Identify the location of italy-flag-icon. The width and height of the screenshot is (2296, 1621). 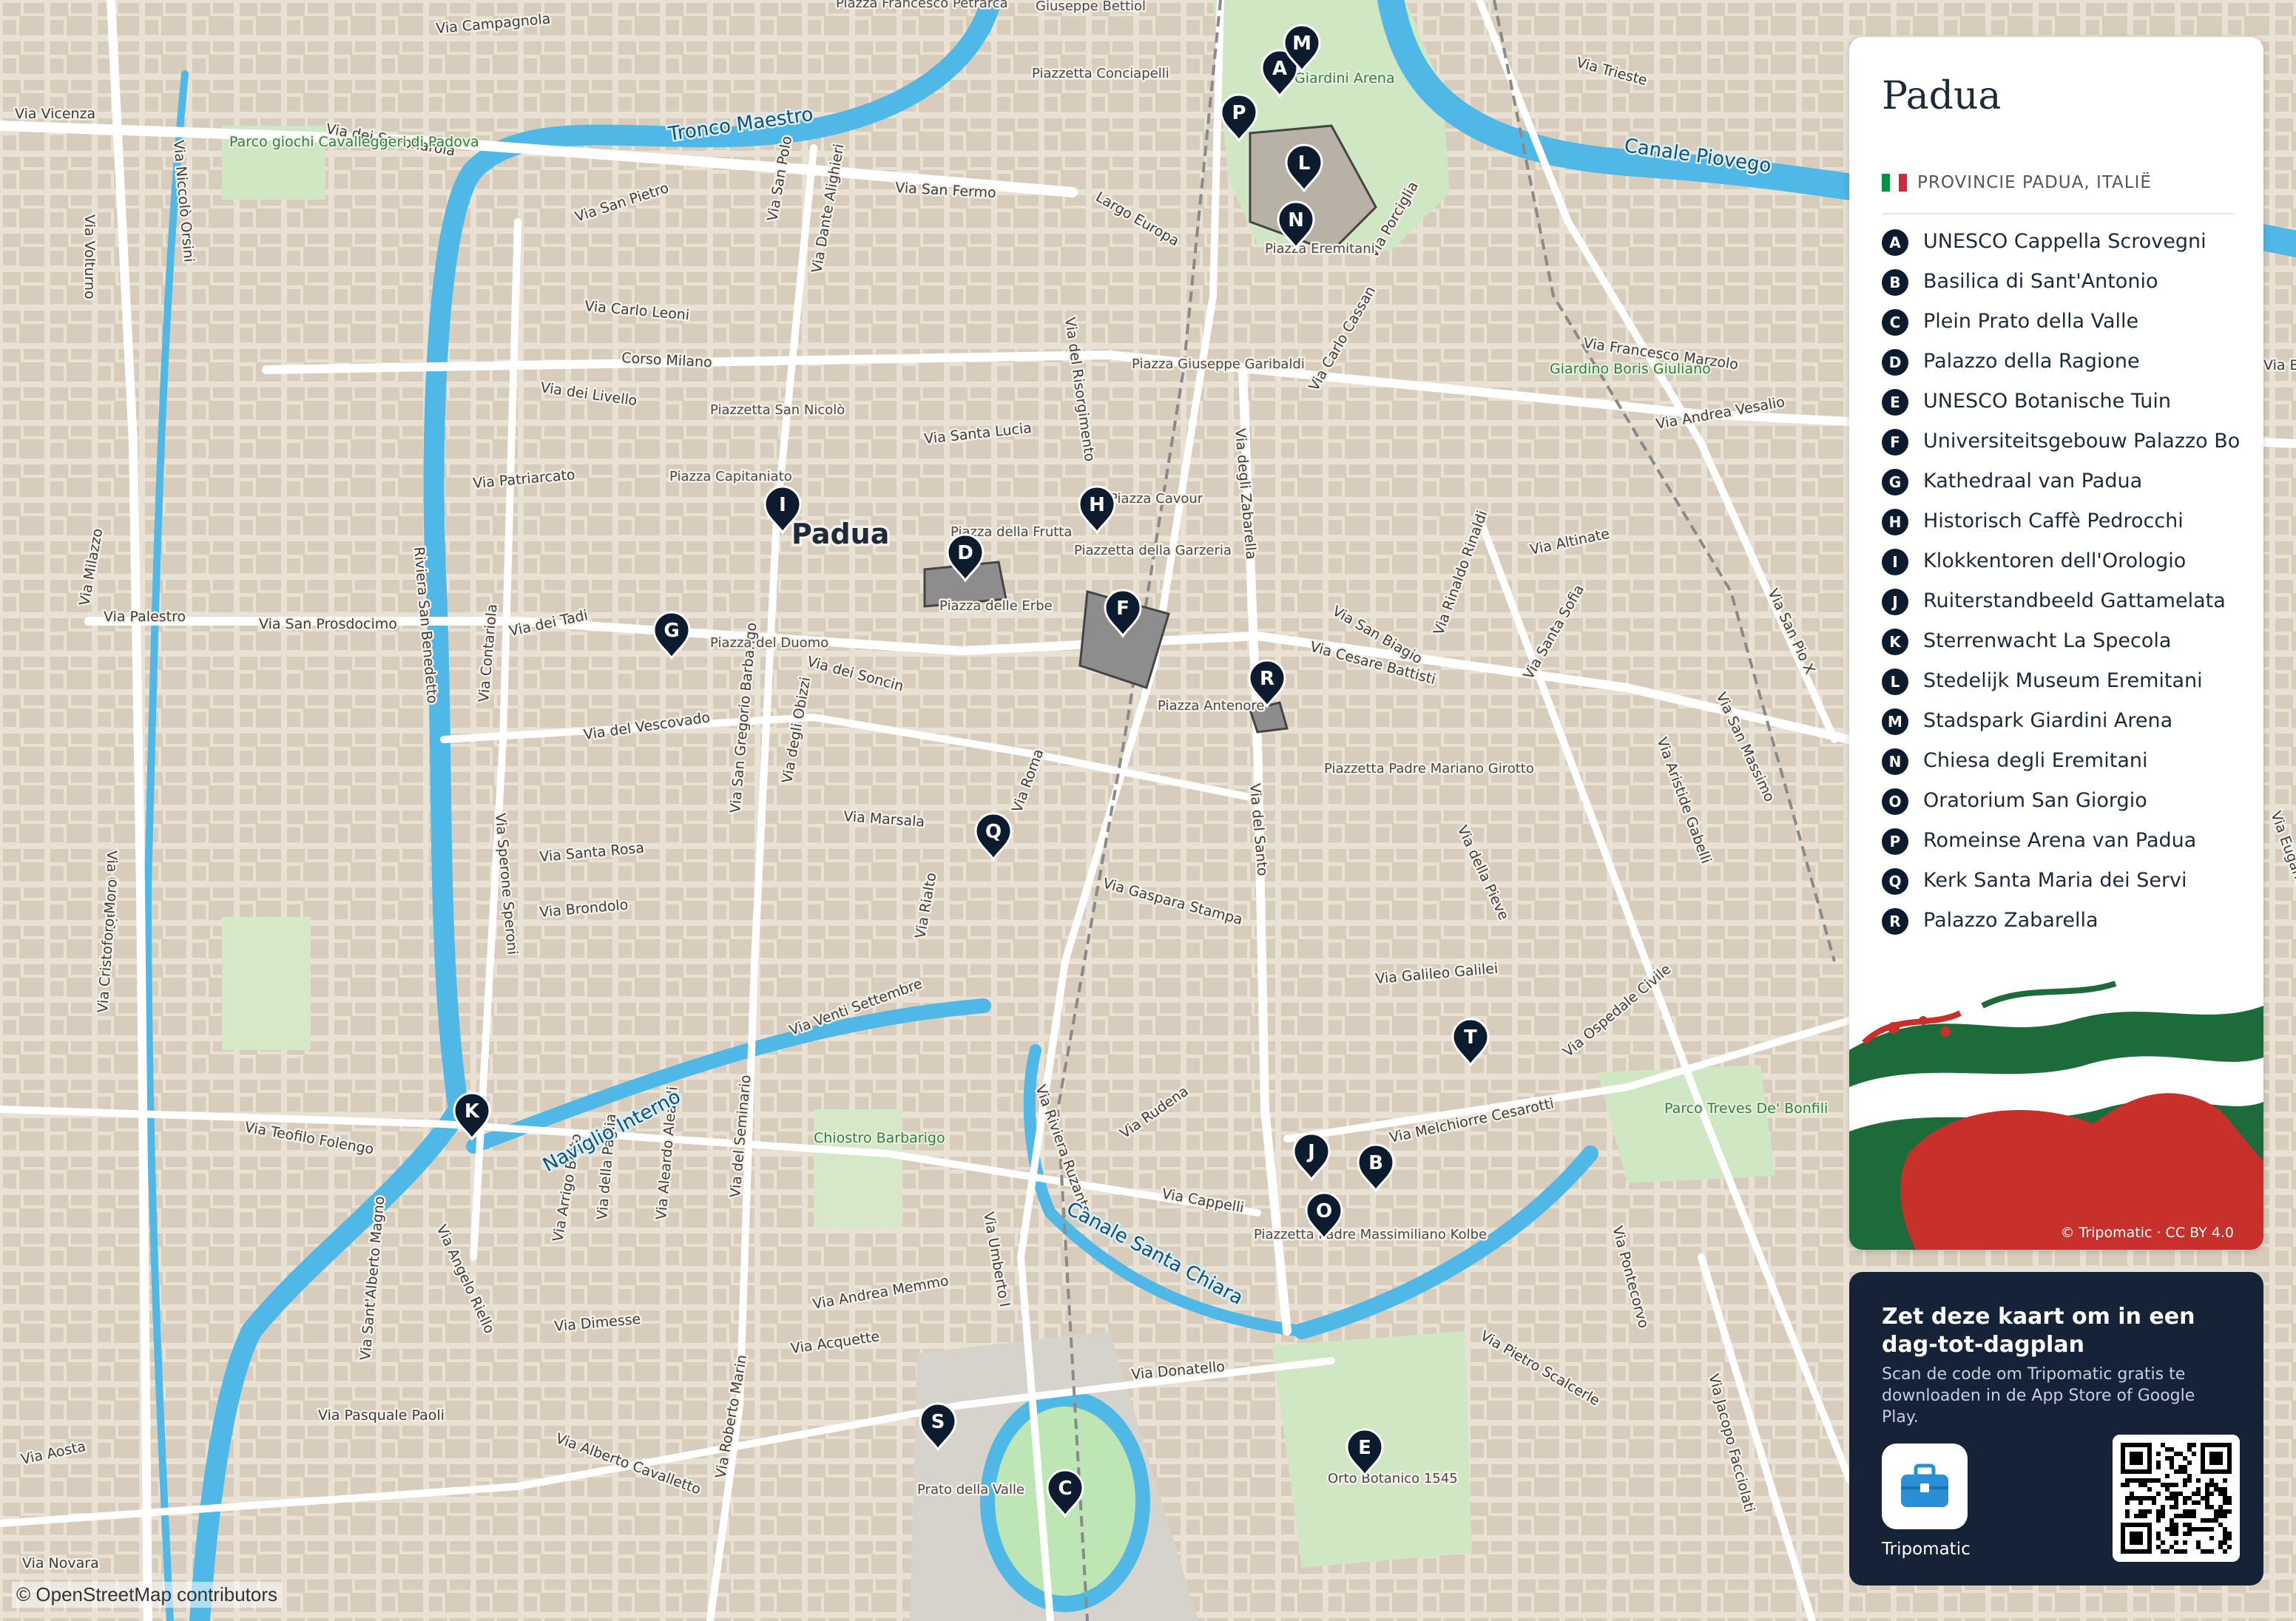
(1895, 183).